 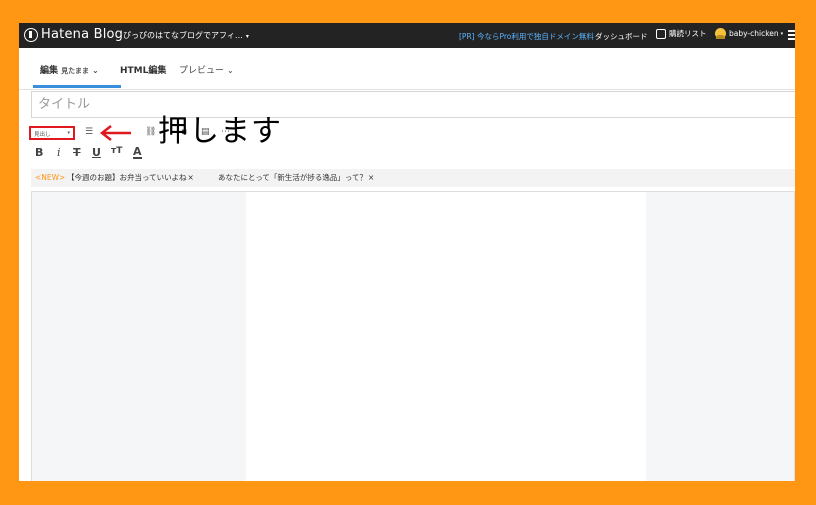 What do you see at coordinates (52, 133) in the screenshot?
I see `heading-select: 見出し ▾` at bounding box center [52, 133].